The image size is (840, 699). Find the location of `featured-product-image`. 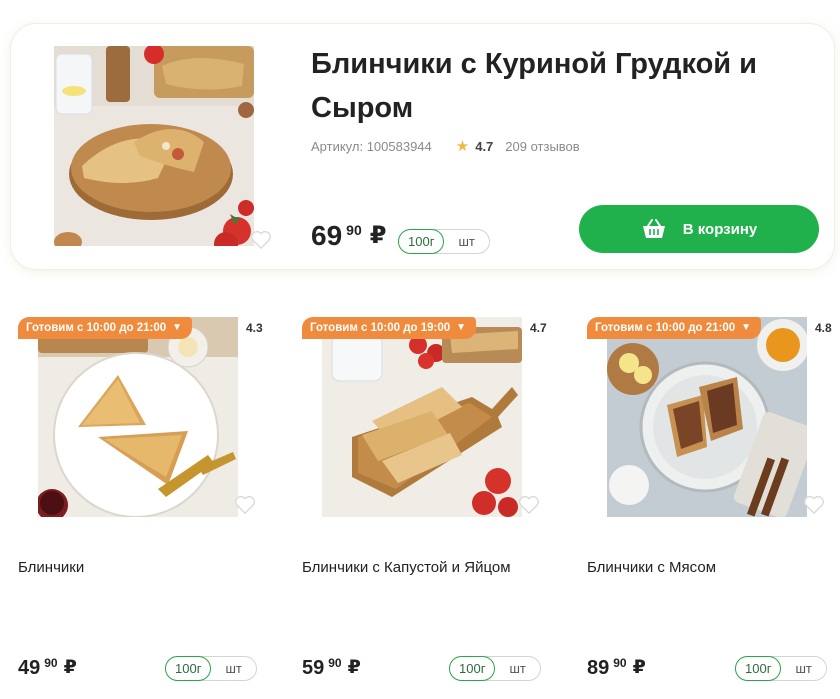

featured-product-image is located at coordinates (154, 146).